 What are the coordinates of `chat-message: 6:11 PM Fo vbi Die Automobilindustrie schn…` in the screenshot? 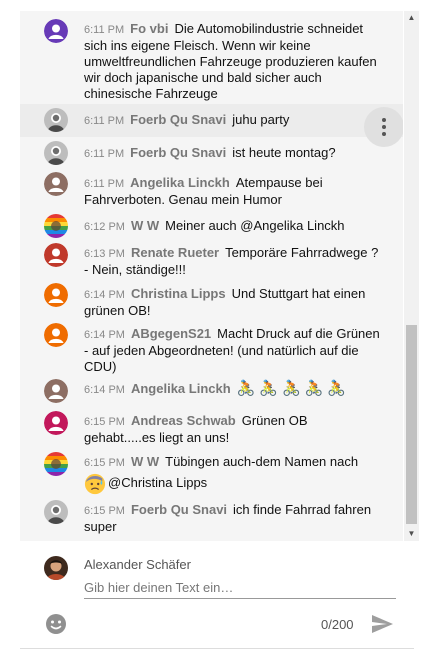 It's located at (211, 59).